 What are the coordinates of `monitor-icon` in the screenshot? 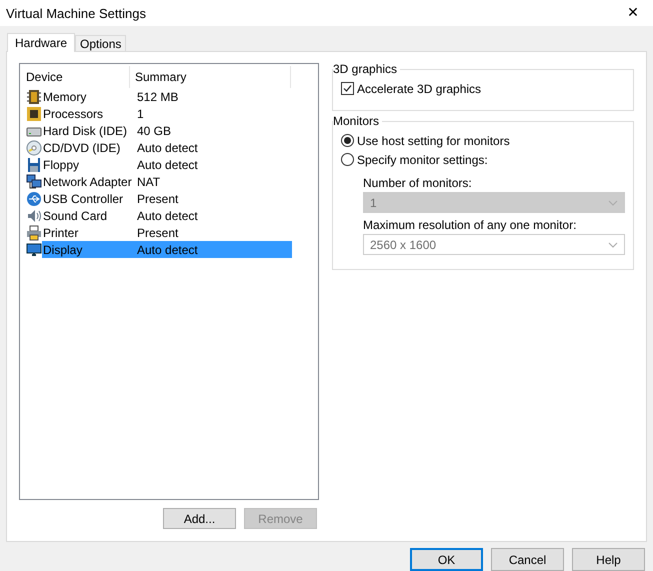 It's located at (34, 250).